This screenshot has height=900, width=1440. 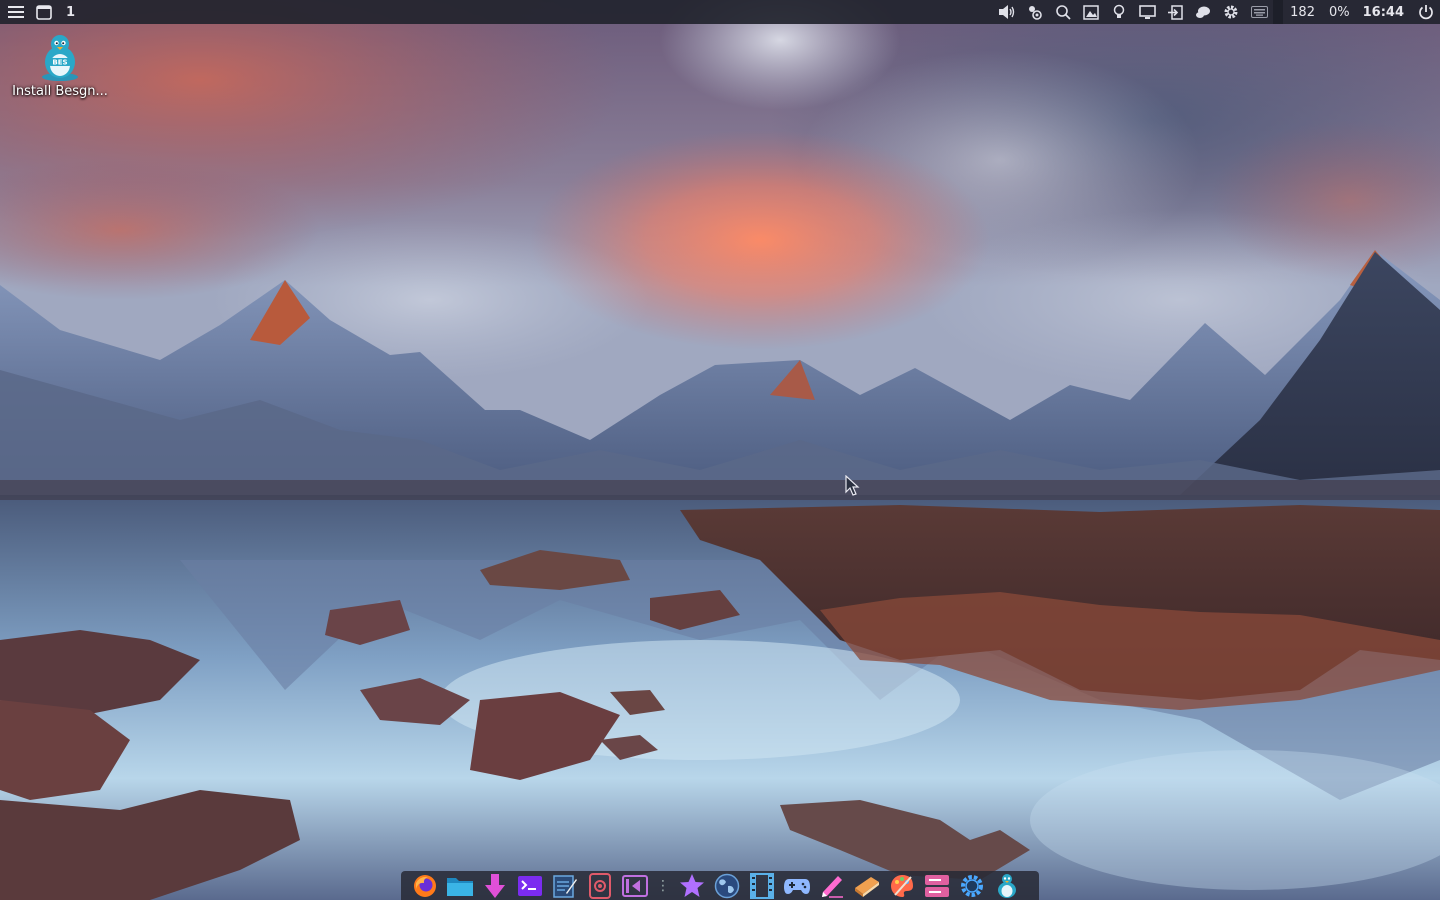 I want to click on globe-icon, so click(x=726, y=885).